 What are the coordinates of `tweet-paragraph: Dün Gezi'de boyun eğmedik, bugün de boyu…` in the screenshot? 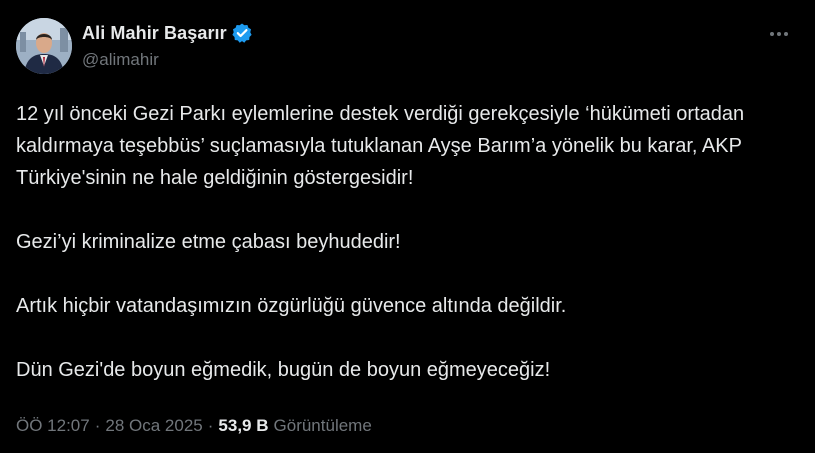 It's located at (283, 370).